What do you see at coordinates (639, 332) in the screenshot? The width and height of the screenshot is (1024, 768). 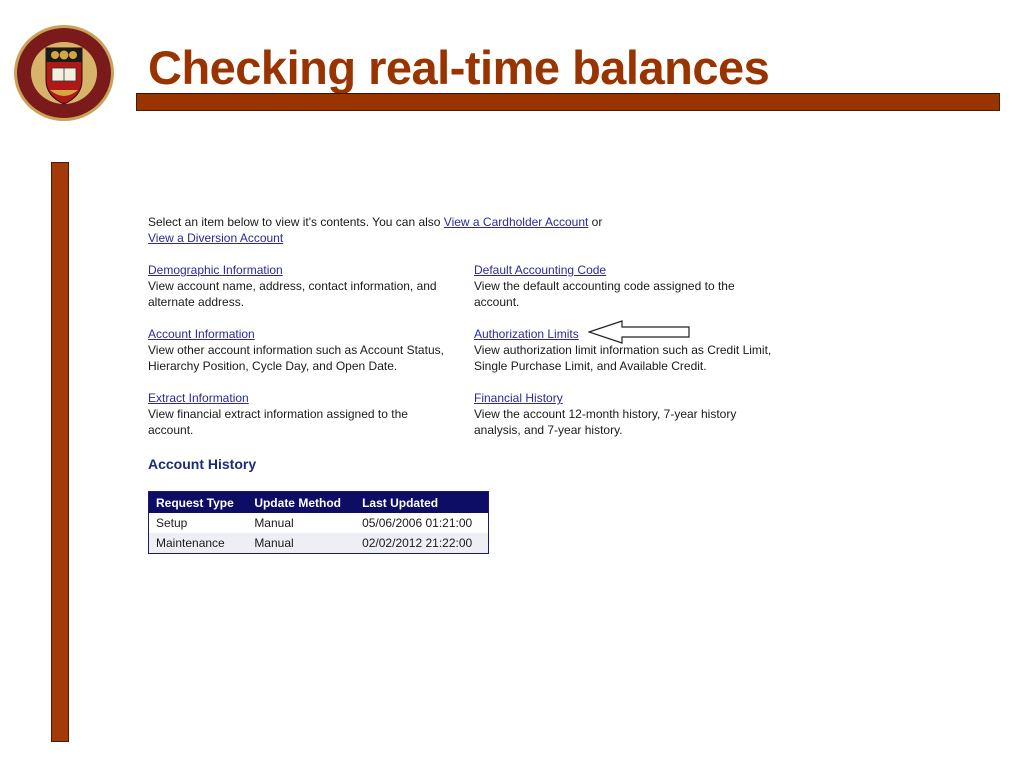 I see `left-arrow-icon` at bounding box center [639, 332].